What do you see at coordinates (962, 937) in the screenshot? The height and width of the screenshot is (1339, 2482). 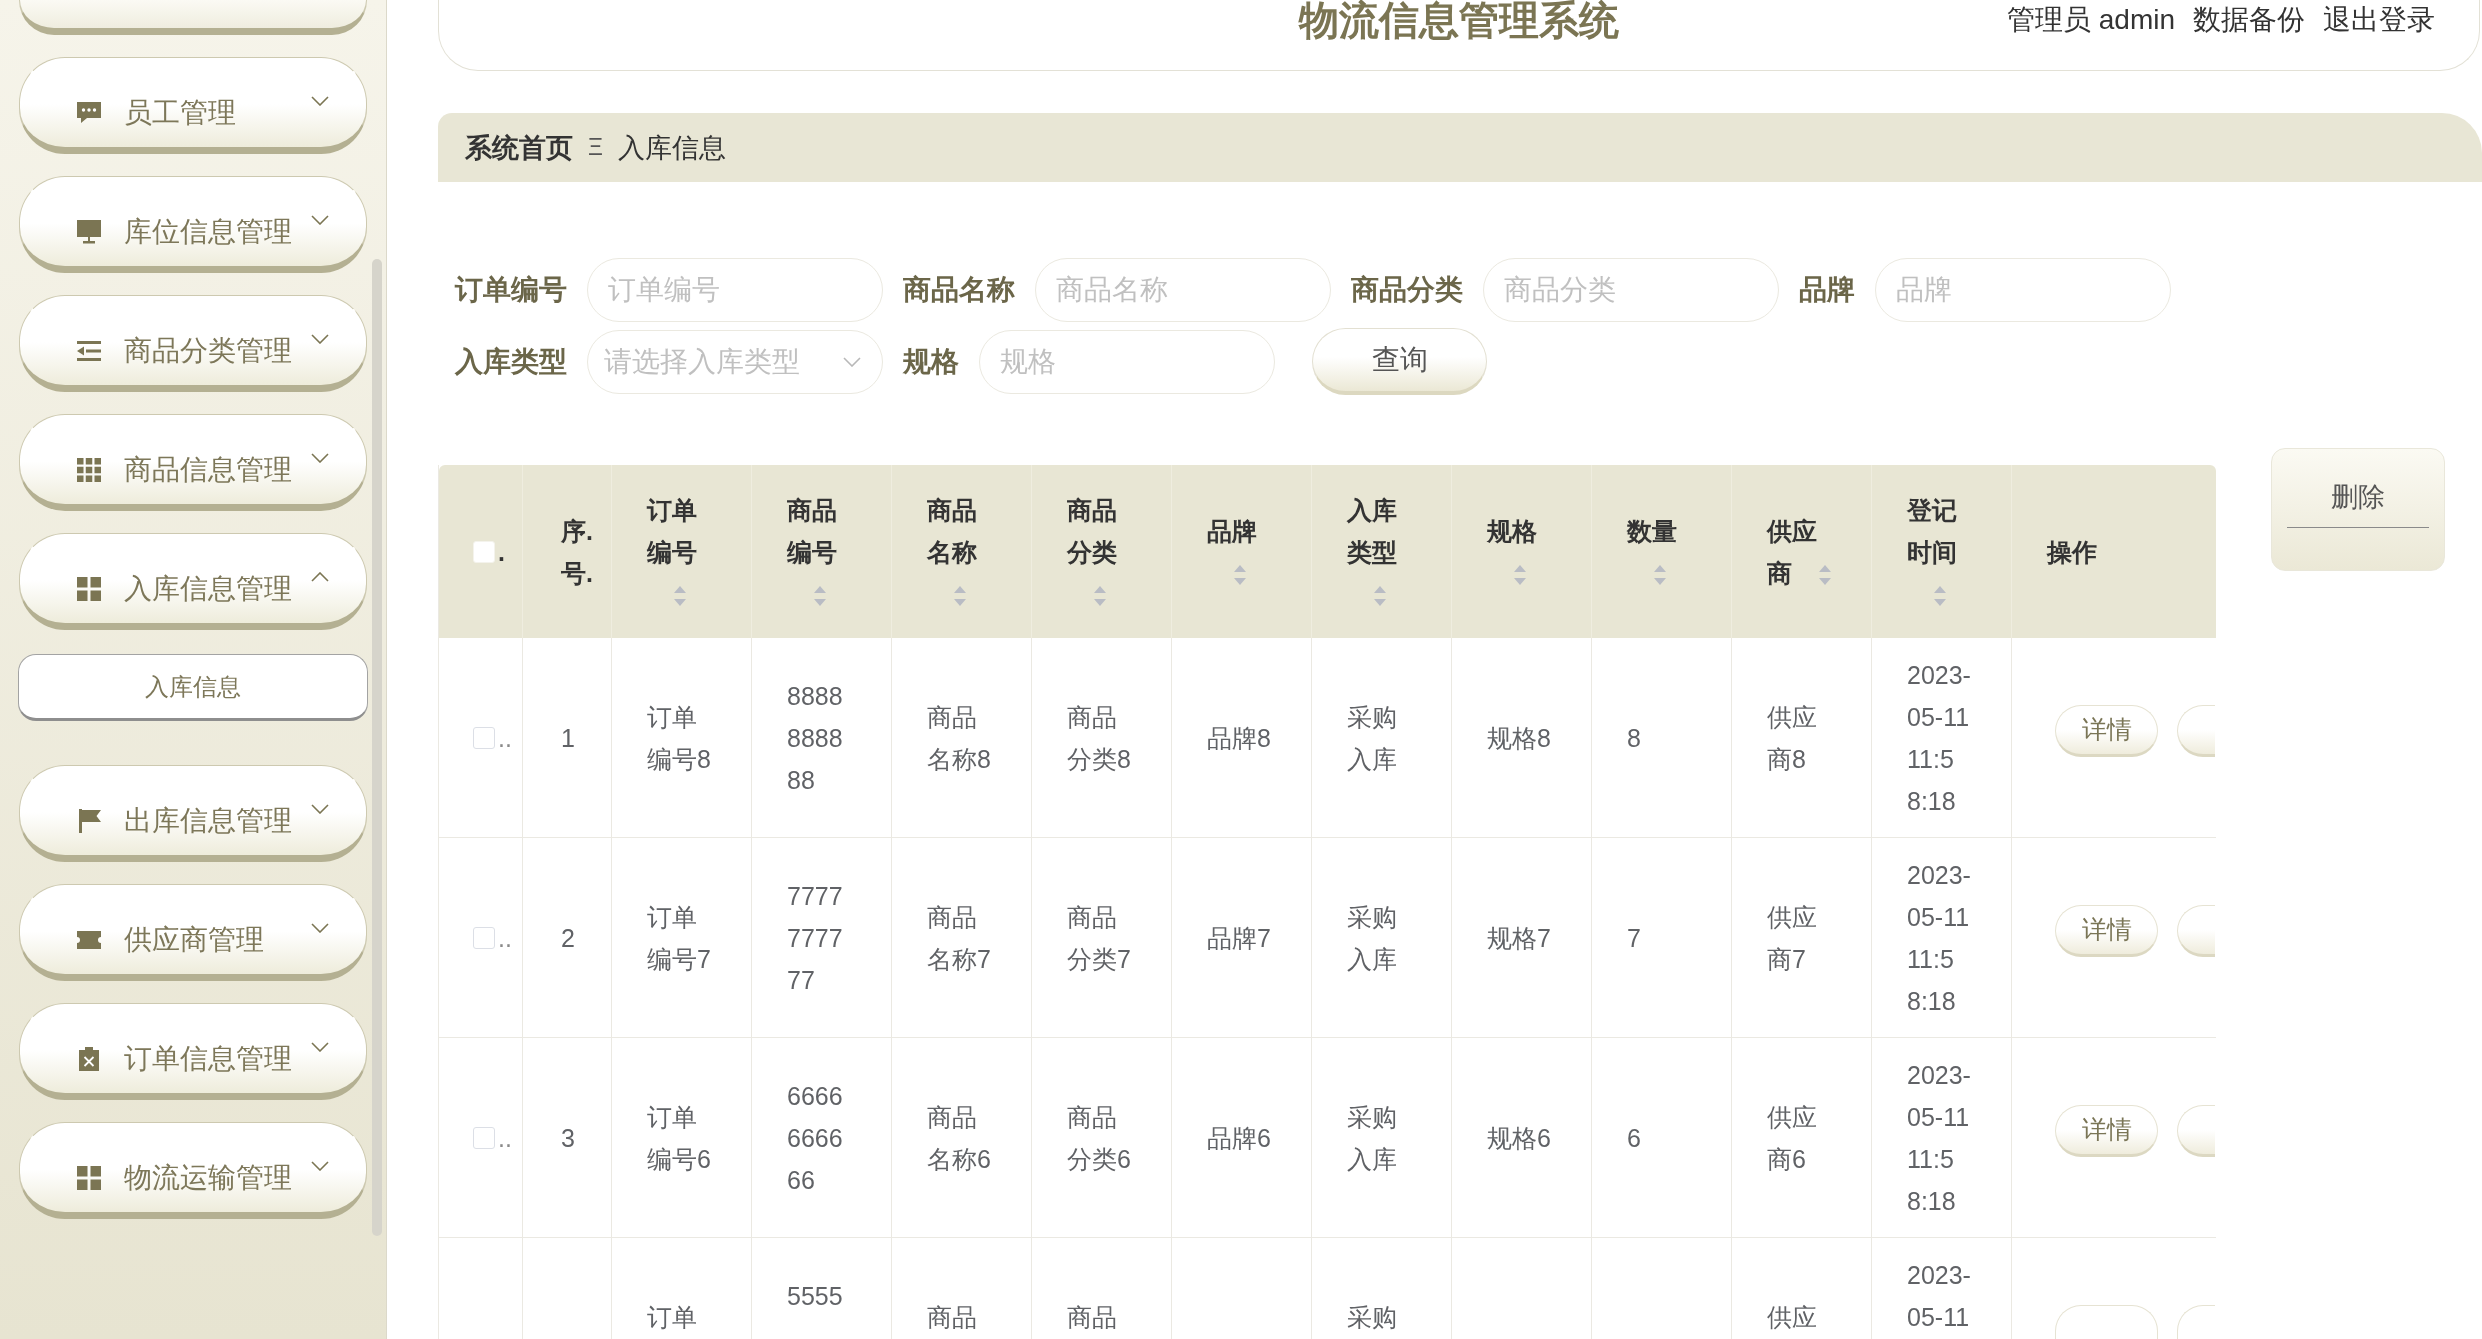 I see `table-cell: 商品名称7` at bounding box center [962, 937].